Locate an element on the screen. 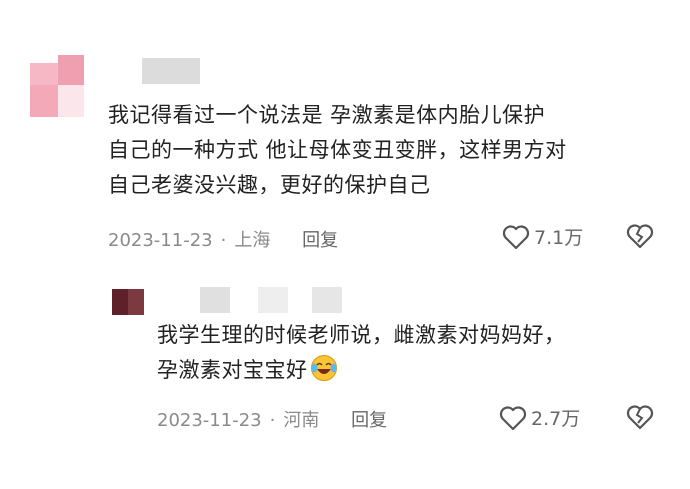 Image resolution: width=690 pixels, height=489 pixels. reply-text: 我学生理的时候老师说，雌激素对妈妈好， 孕激素对宝宝好 is located at coordinates (361, 353).